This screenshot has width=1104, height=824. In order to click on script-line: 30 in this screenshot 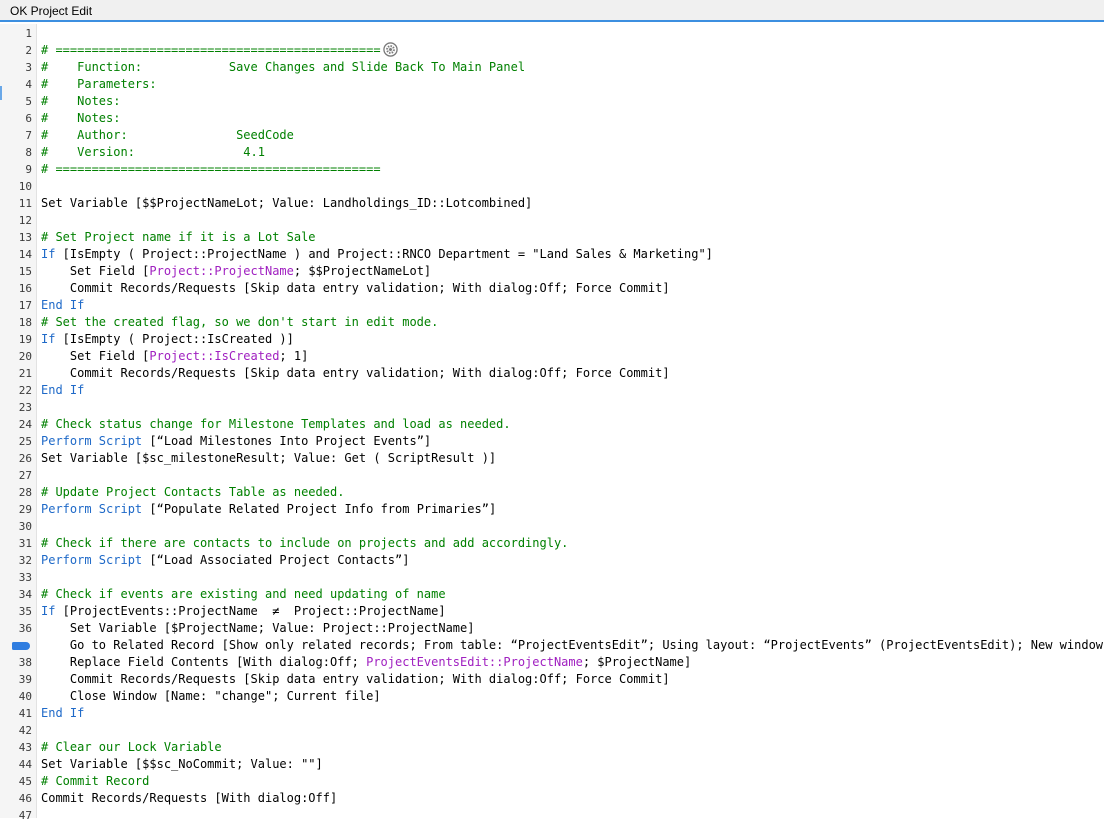, I will do `click(552, 526)`.